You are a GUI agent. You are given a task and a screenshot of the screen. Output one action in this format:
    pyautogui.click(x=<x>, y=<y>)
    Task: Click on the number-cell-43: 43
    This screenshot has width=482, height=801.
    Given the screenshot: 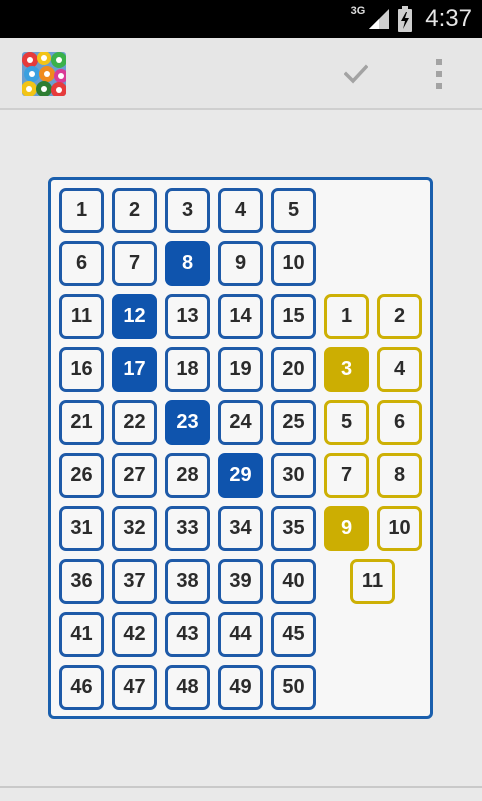 What is the action you would take?
    pyautogui.click(x=187, y=634)
    